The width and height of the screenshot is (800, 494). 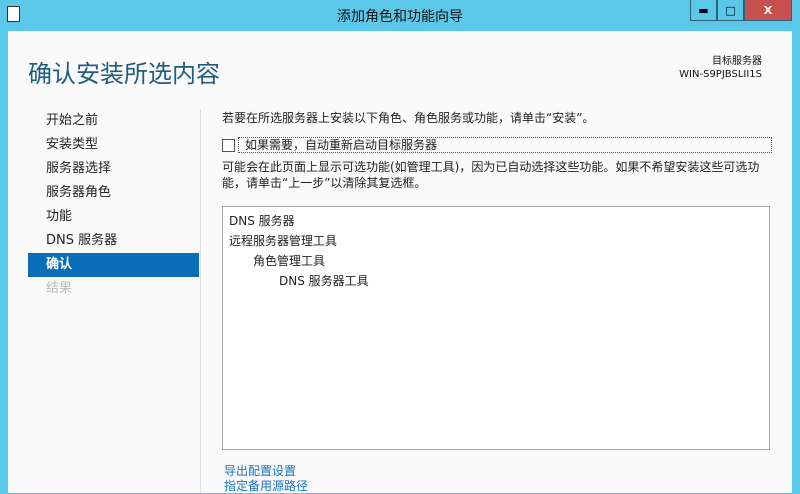 I want to click on nav-item-installation-type: 安装类型, so click(x=113, y=145).